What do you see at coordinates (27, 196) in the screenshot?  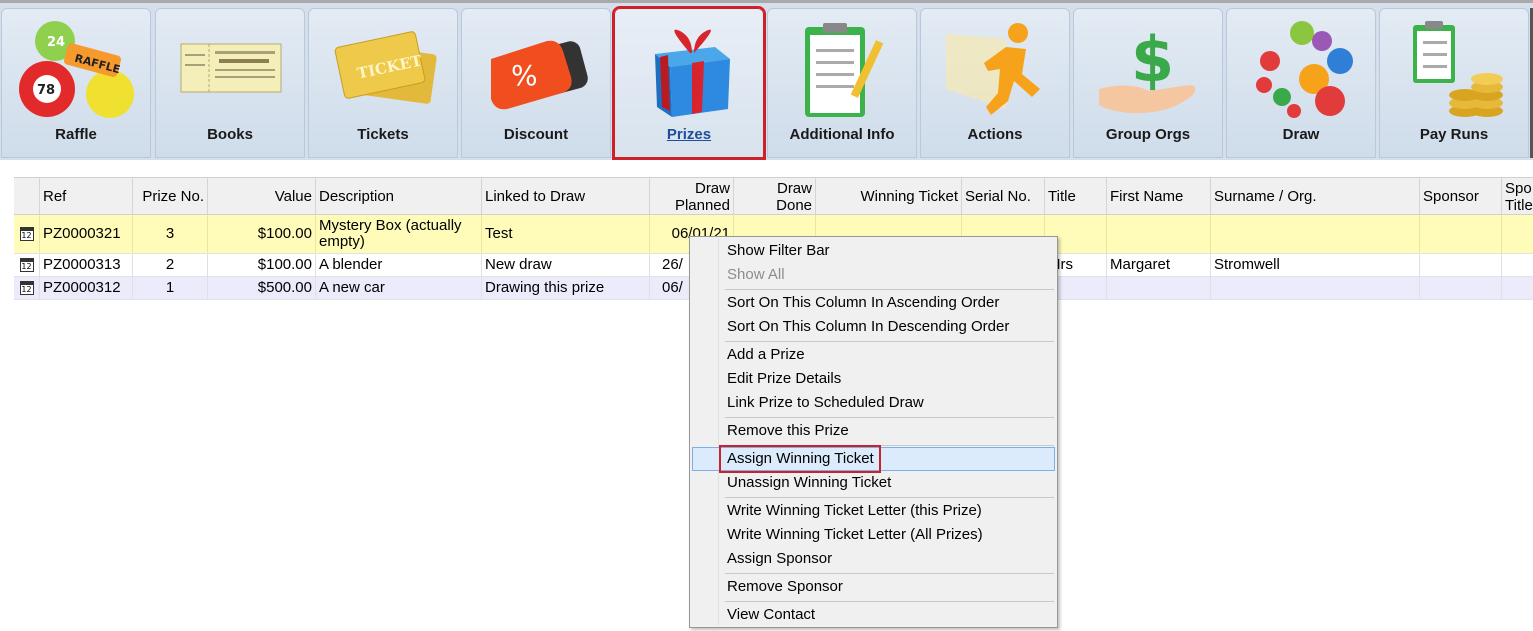 I see `header-indicator` at bounding box center [27, 196].